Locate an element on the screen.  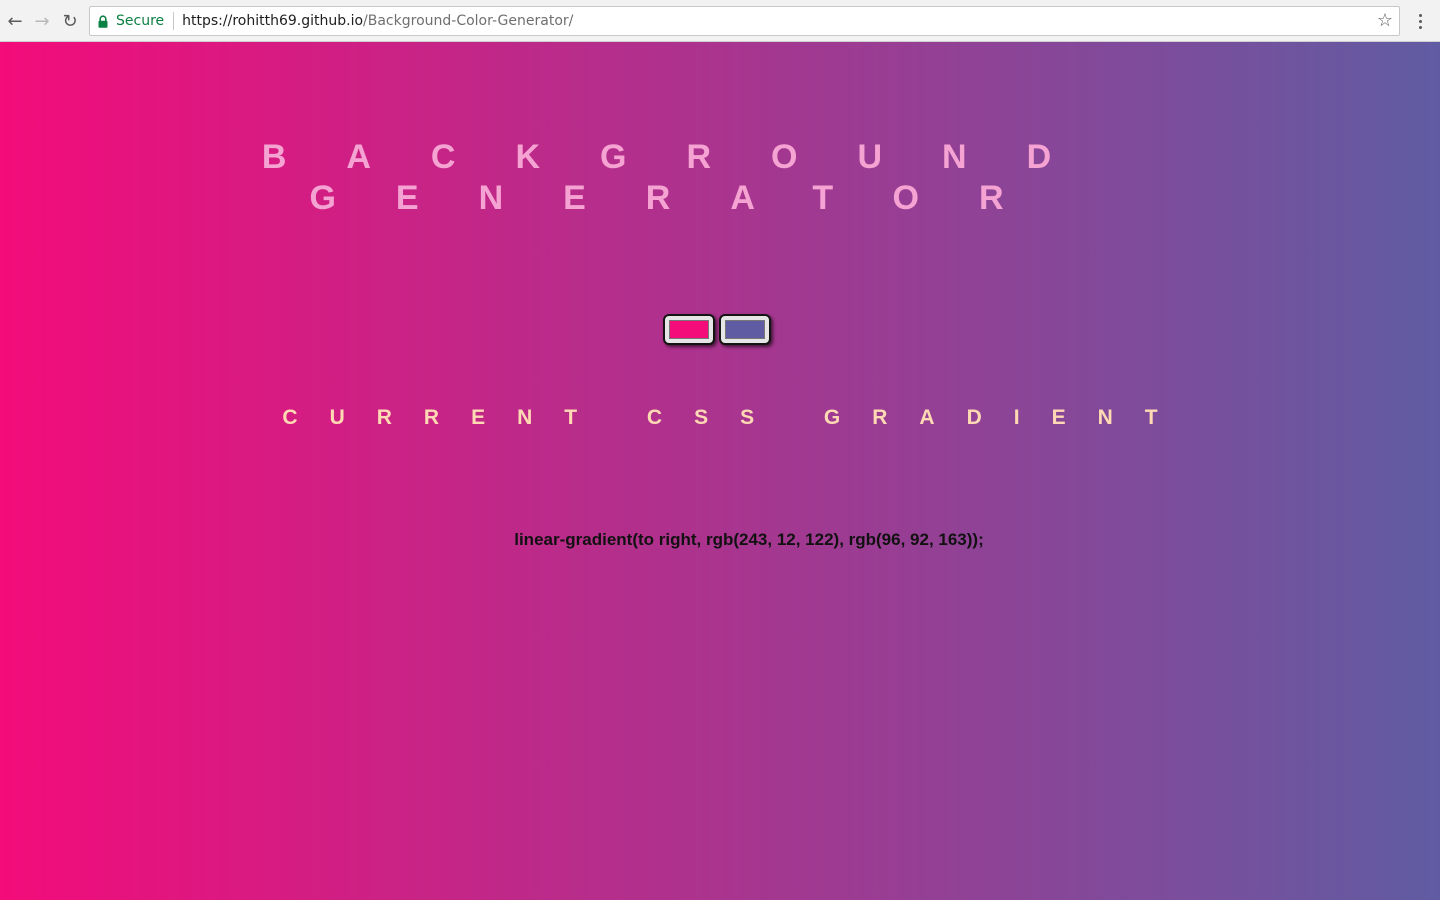
color-pickers is located at coordinates (717, 329).